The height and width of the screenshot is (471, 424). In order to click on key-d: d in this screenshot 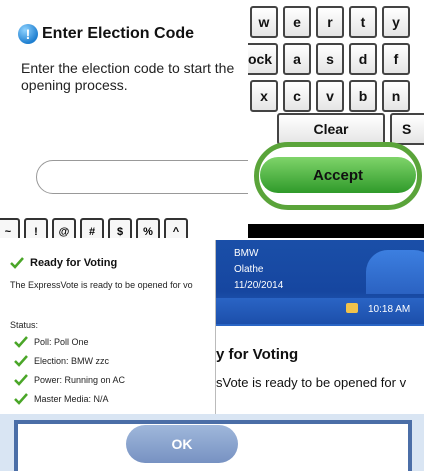, I will do `click(363, 59)`.